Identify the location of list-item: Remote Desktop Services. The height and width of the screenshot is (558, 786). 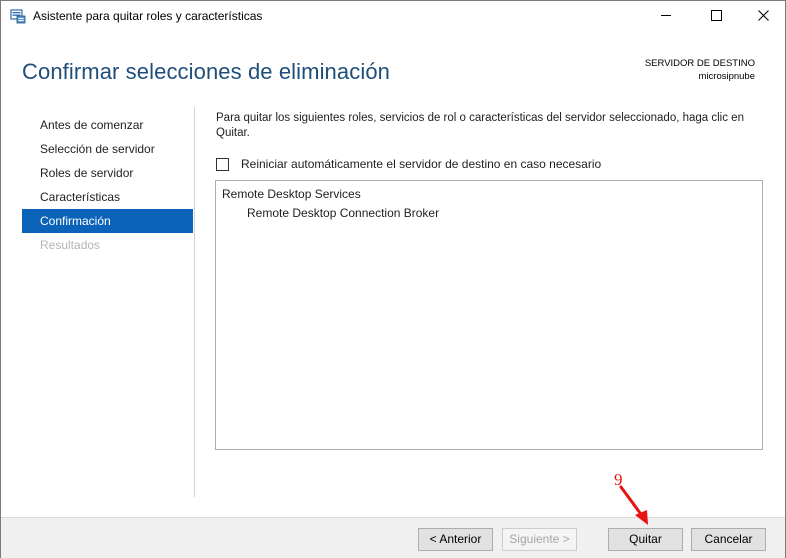
(291, 194).